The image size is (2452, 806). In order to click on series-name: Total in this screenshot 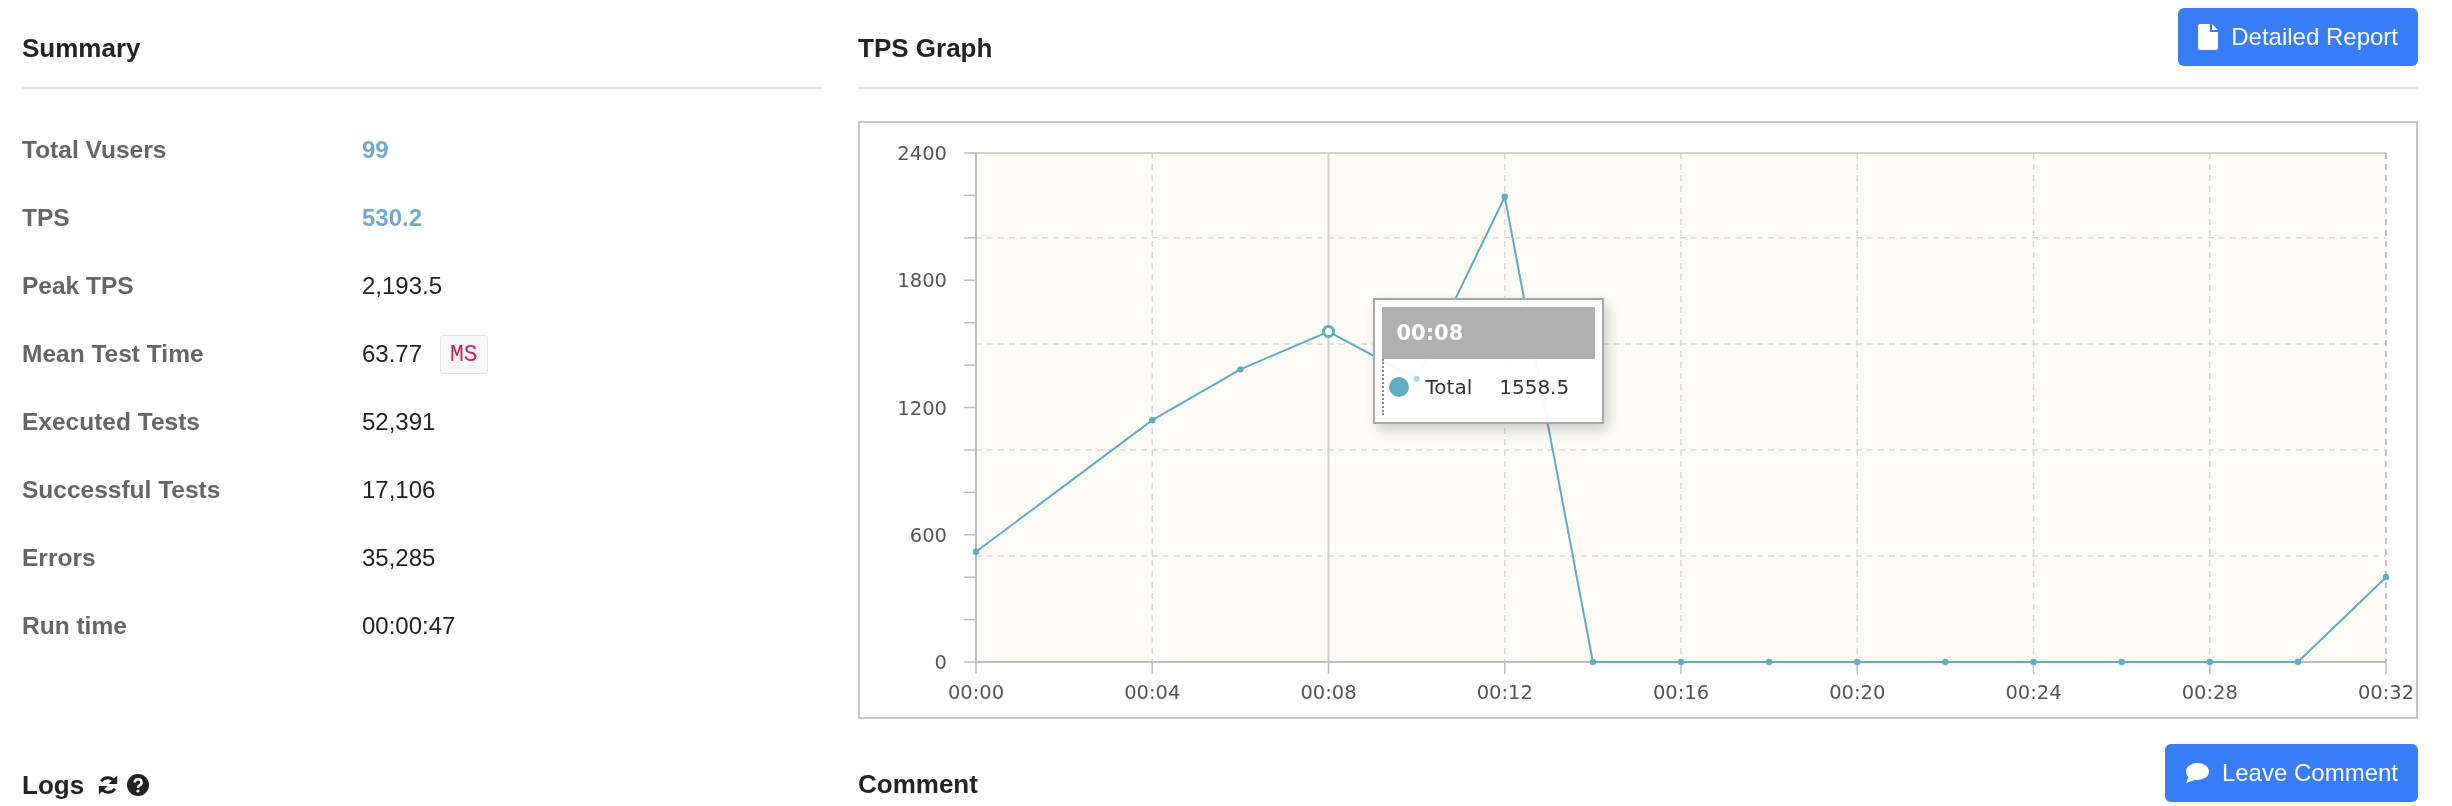, I will do `click(1449, 387)`.